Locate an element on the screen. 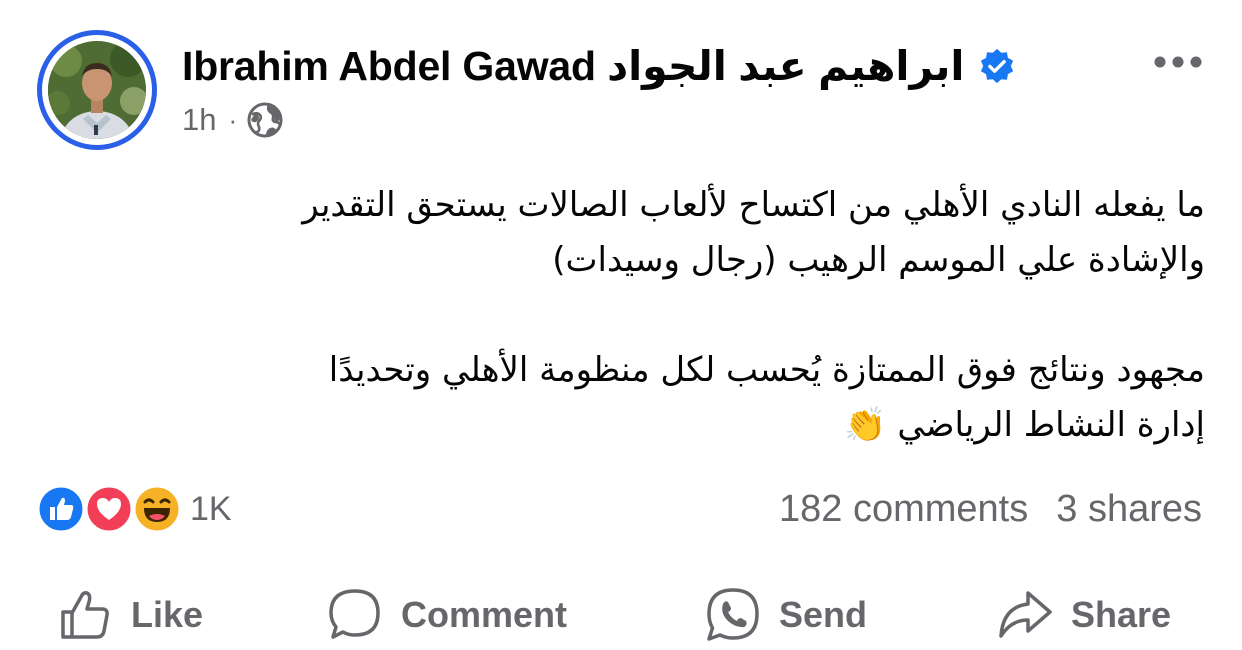 This screenshot has height=650, width=1242. post-line-4-text: إدارة النشاط الرياضي is located at coordinates (1051, 425).